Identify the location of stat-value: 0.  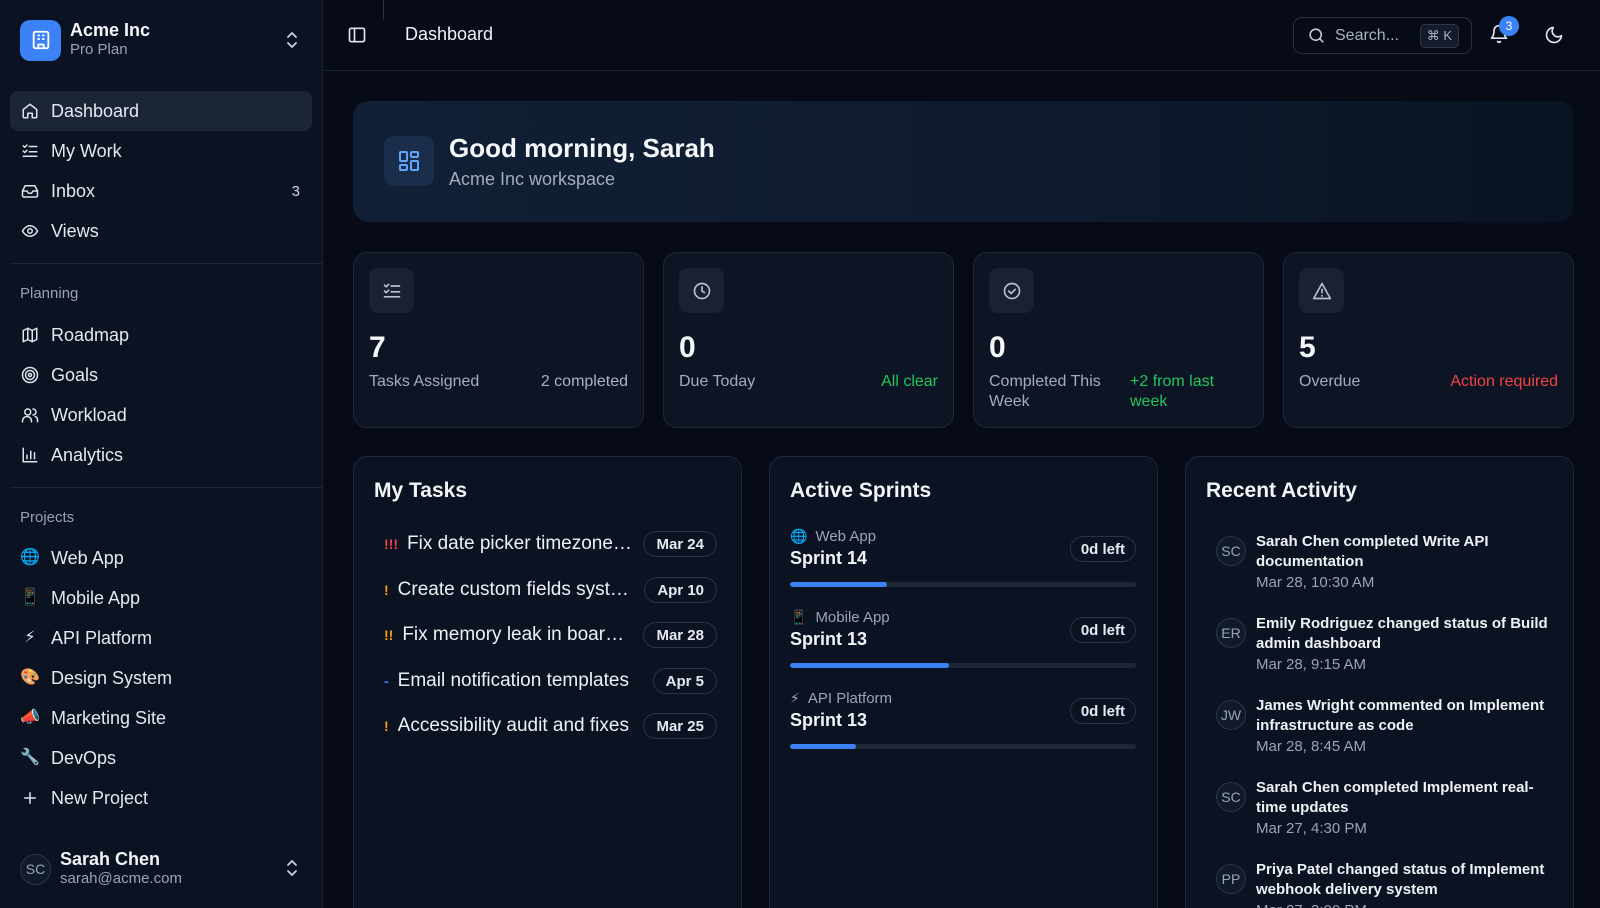
(687, 347).